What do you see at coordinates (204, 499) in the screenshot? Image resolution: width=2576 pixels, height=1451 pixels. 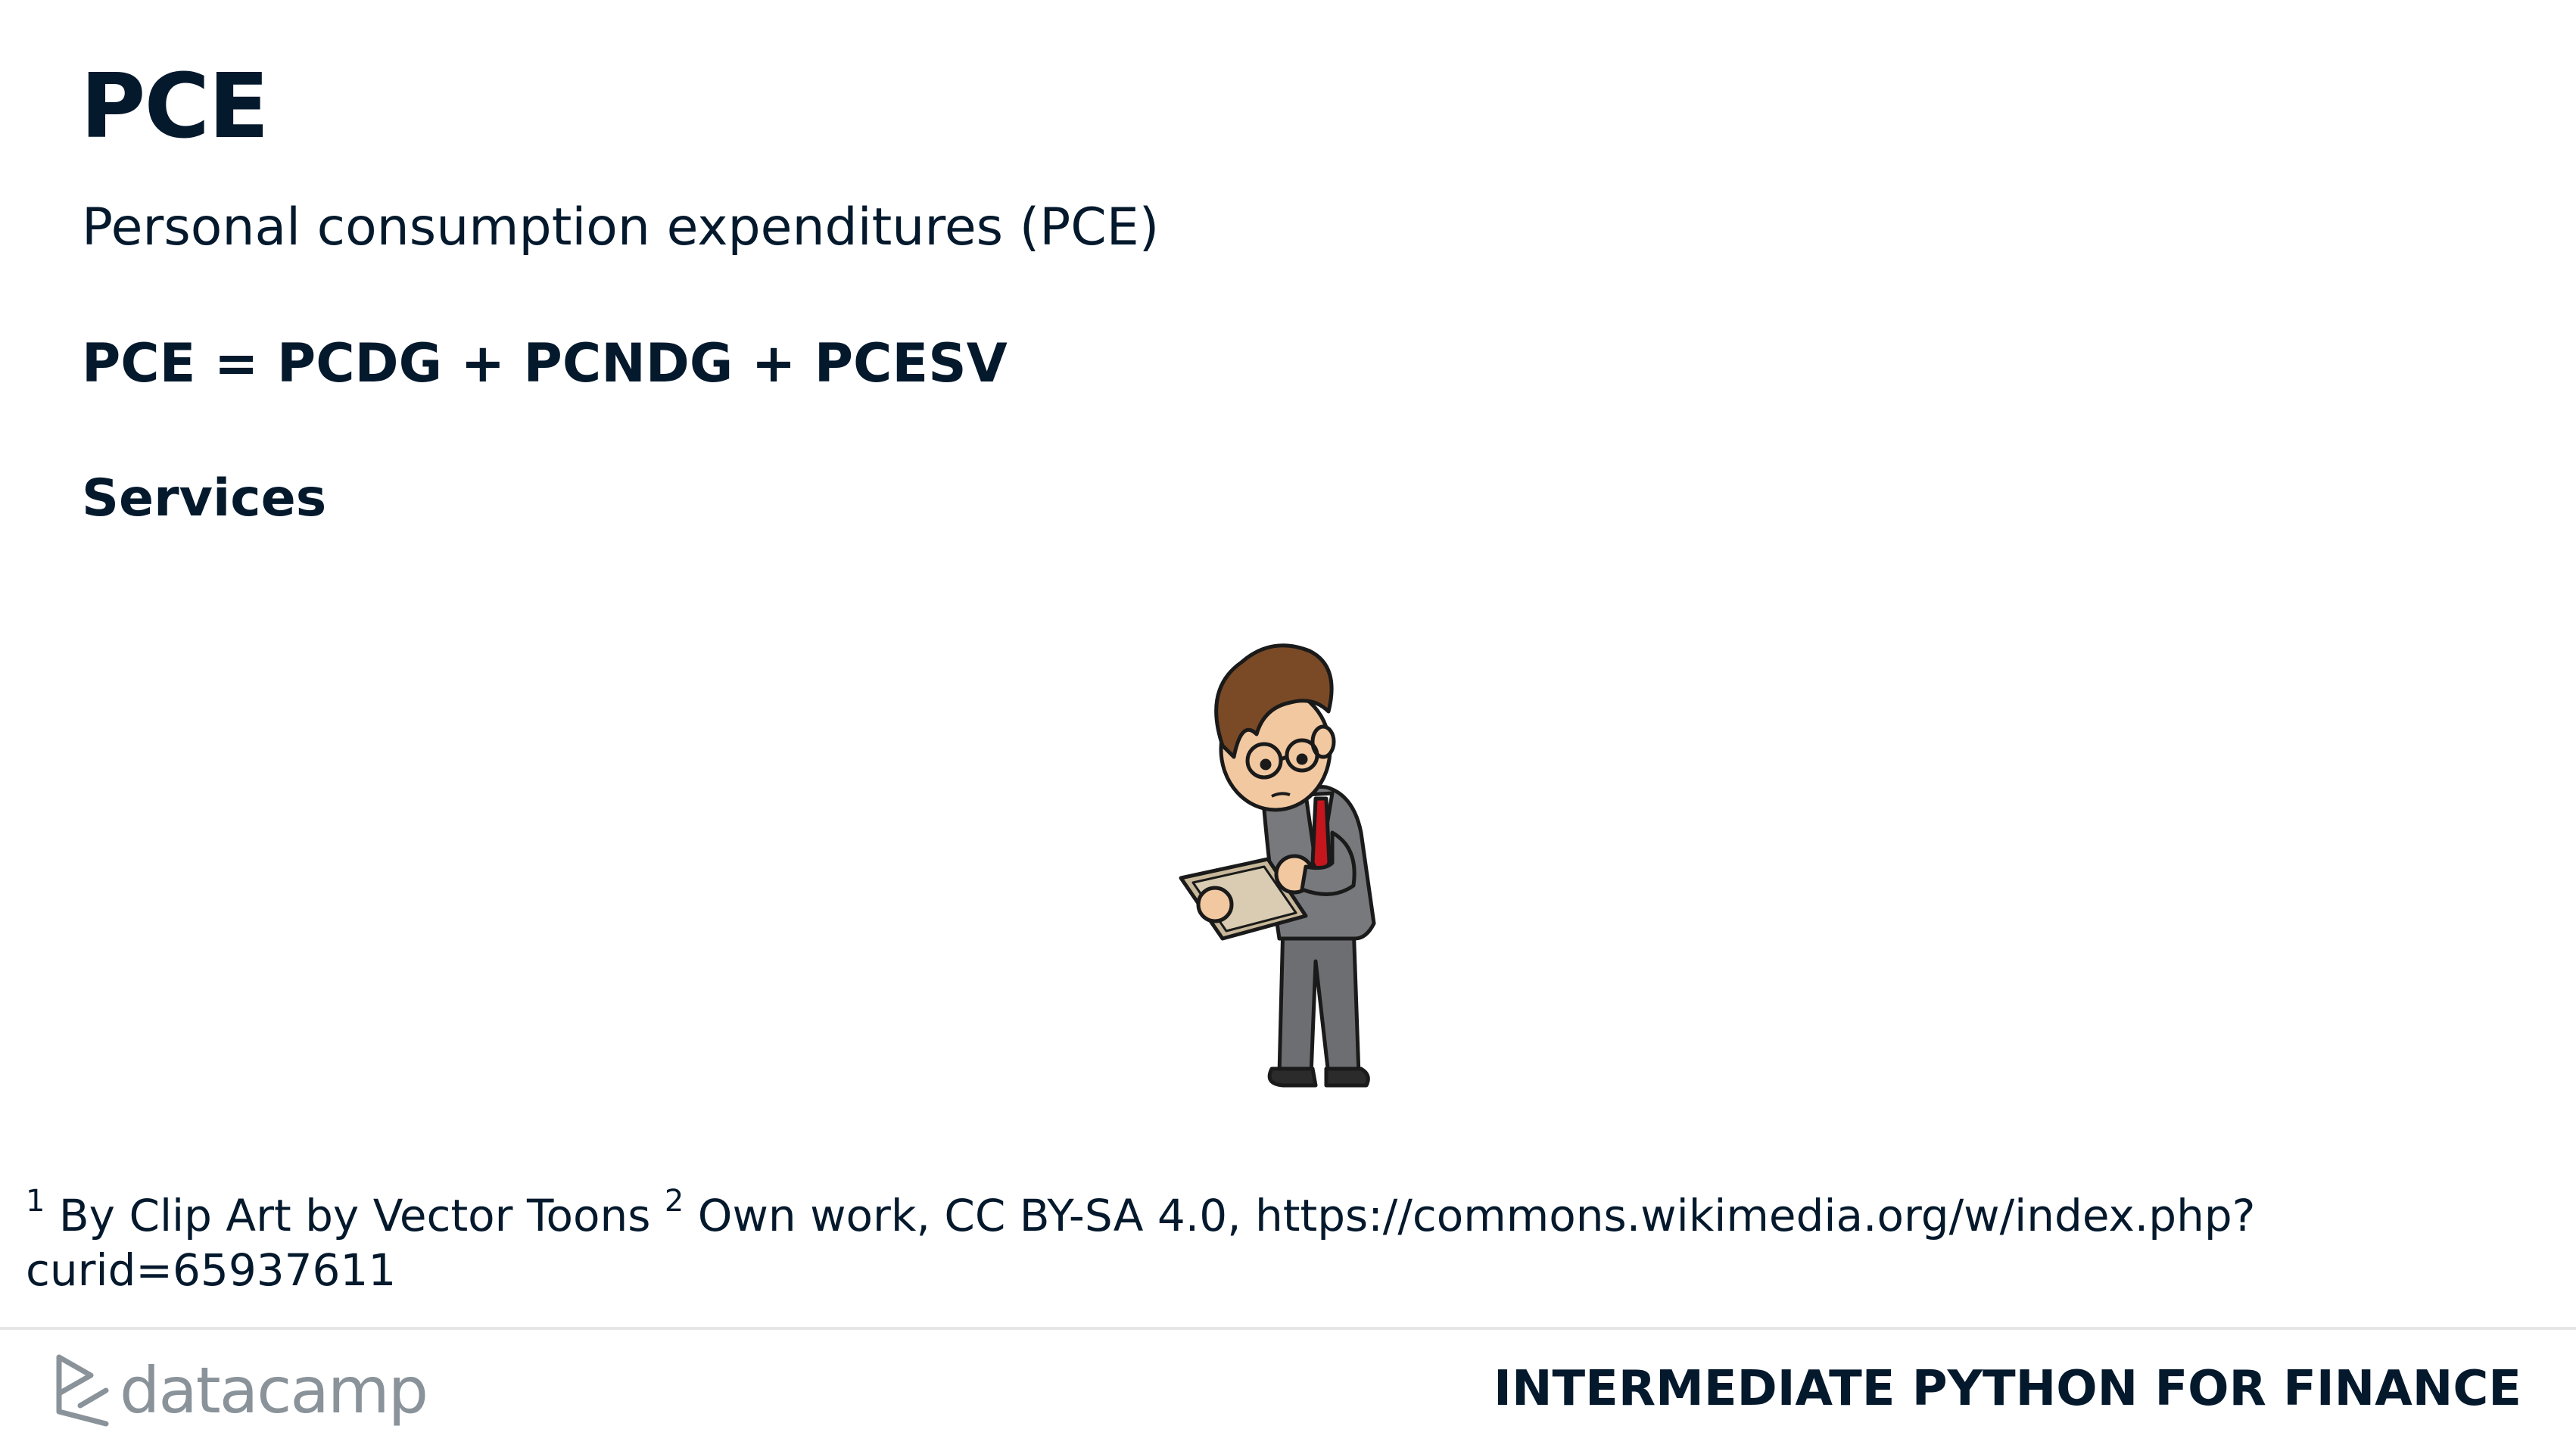 I see `section-heading: Services` at bounding box center [204, 499].